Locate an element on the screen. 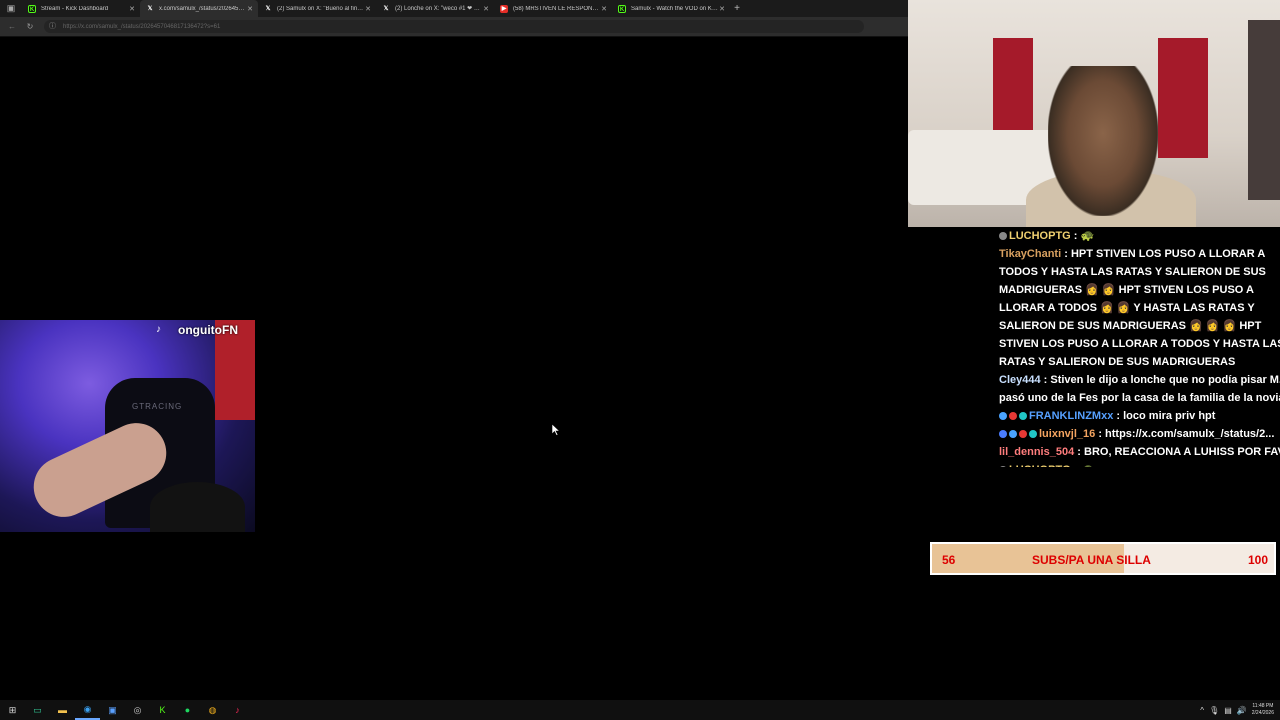  clock: 11:48 PM 2/24/2026 is located at coordinates (1263, 710).